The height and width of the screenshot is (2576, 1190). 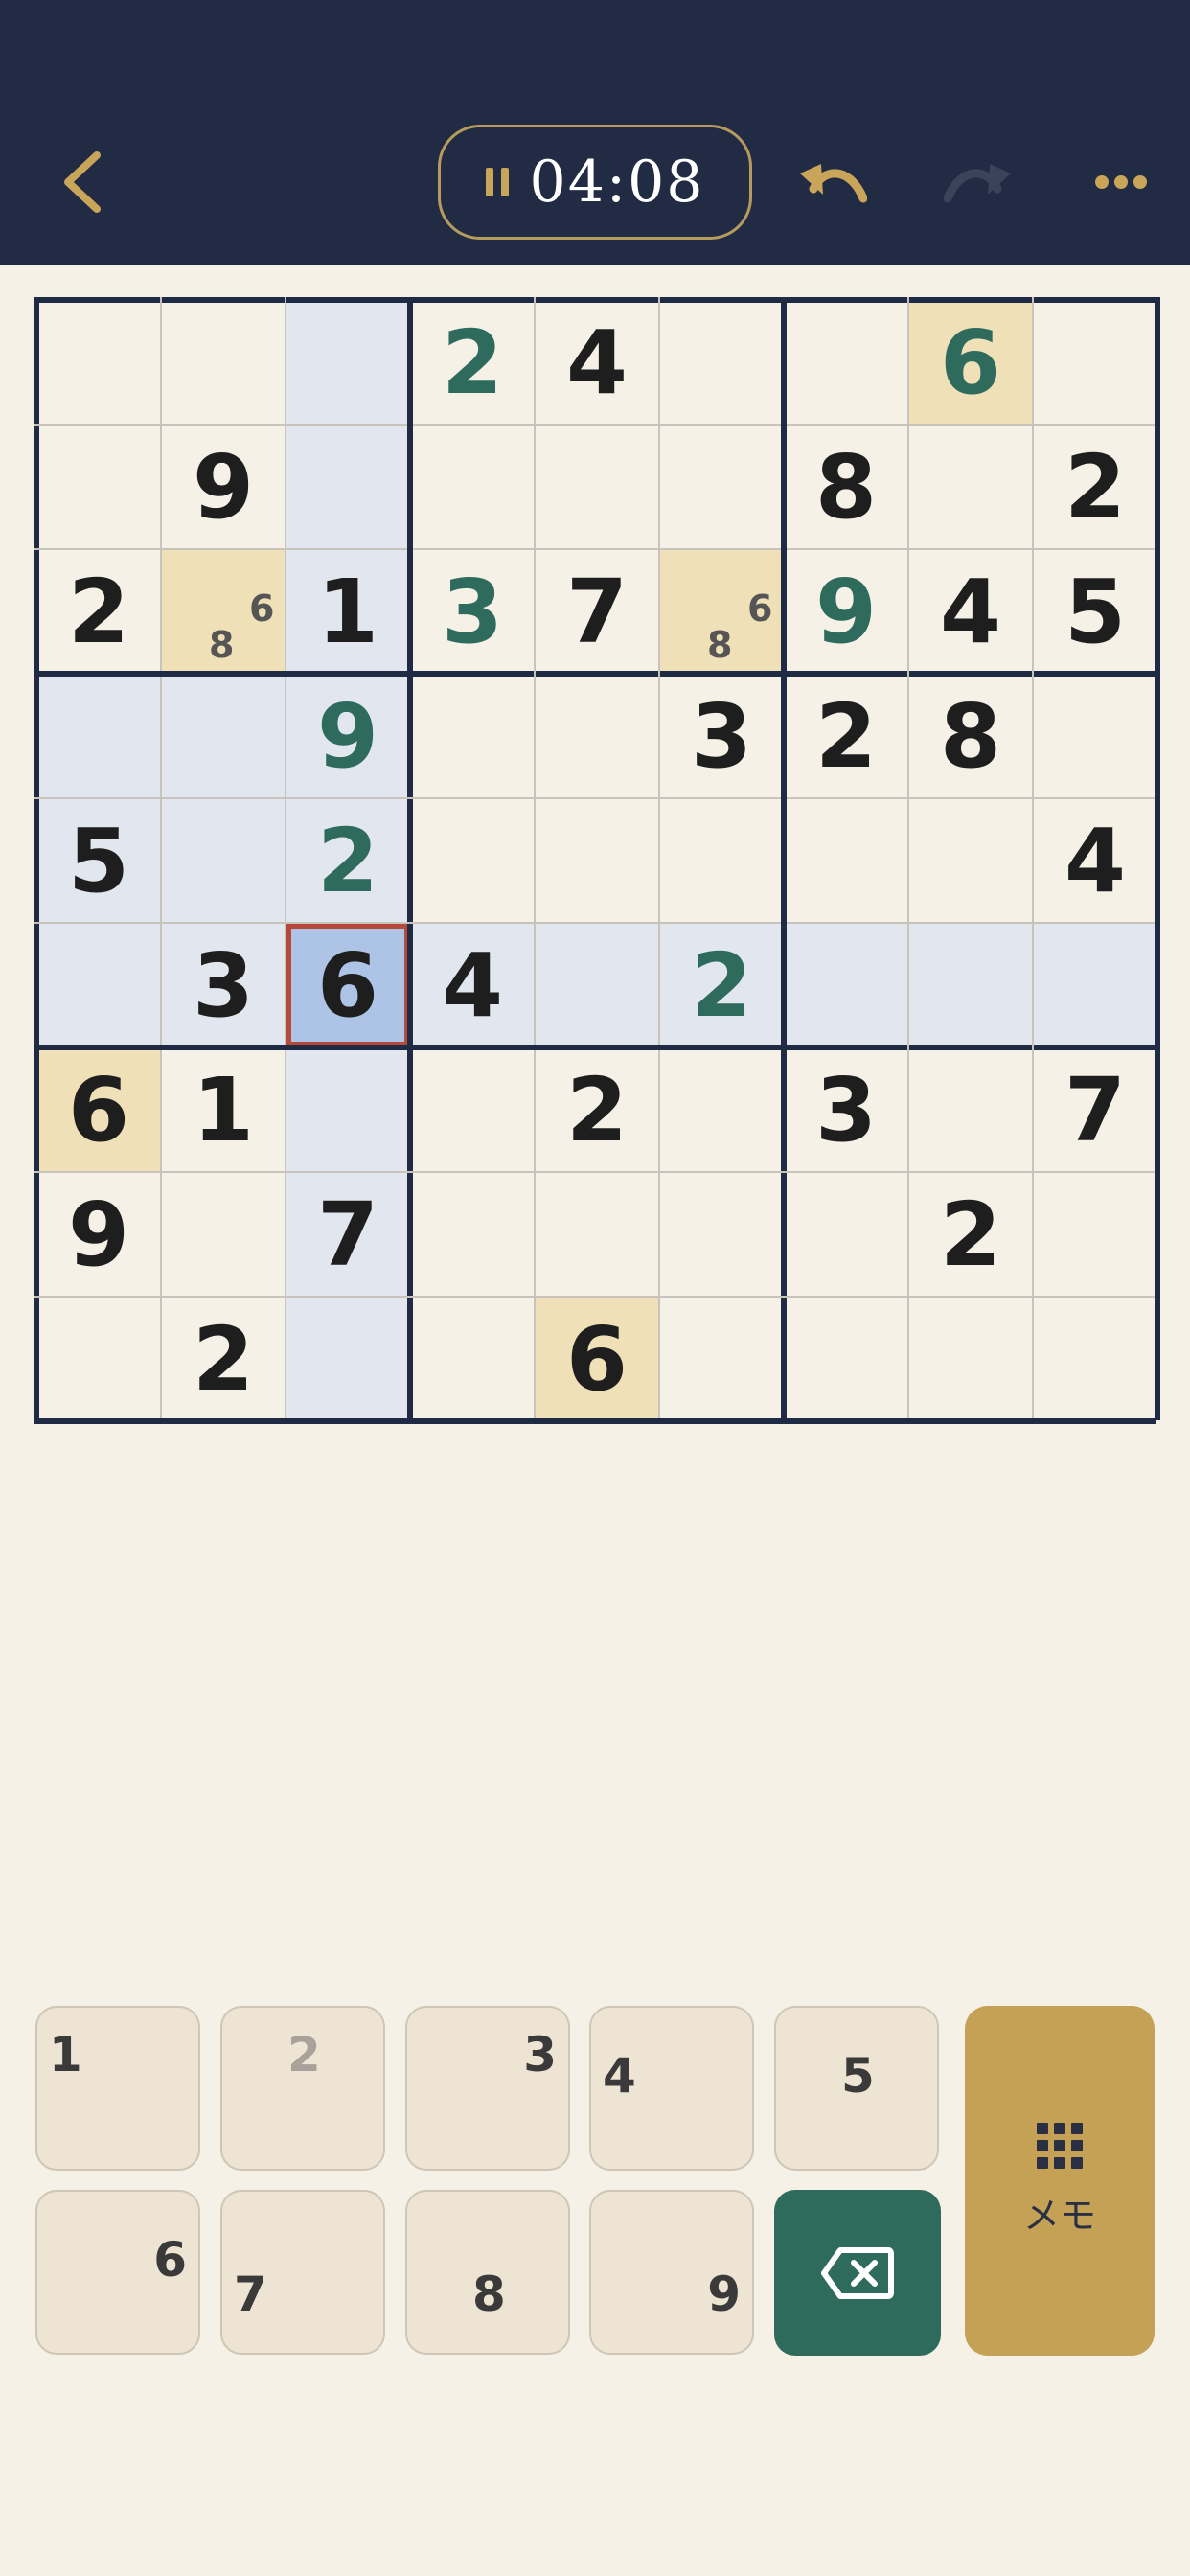 I want to click on cell-r1c3, so click(x=348, y=362).